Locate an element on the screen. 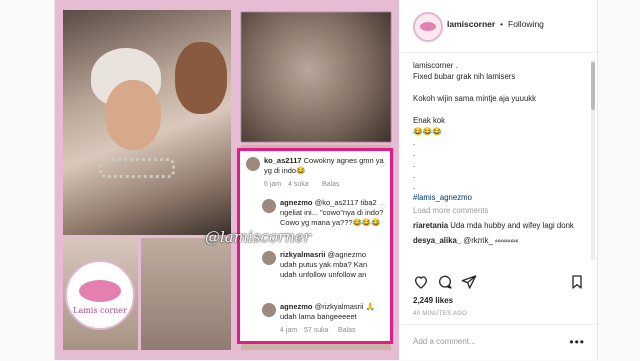 The height and width of the screenshot is (361, 640). bookmark-icon is located at coordinates (577, 282).